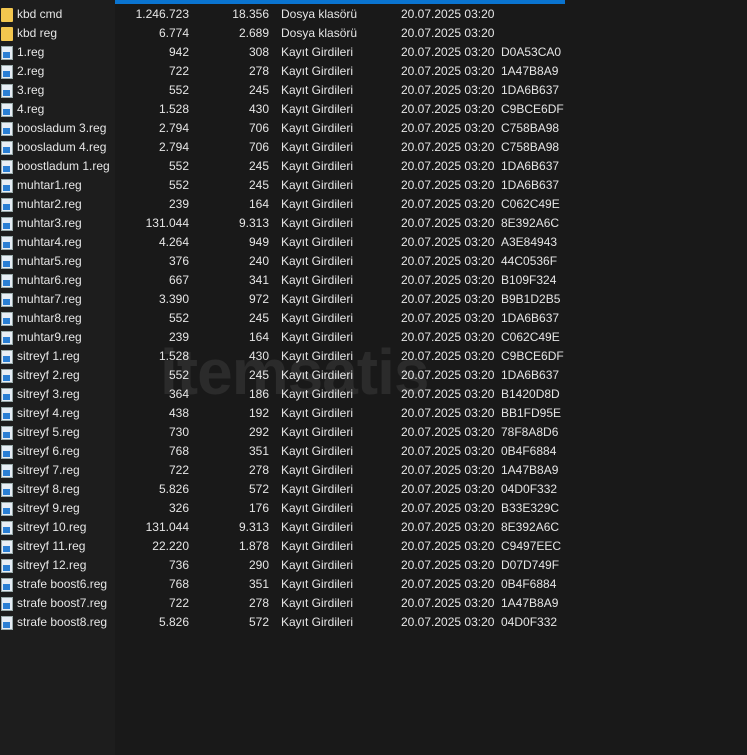 The image size is (747, 755). What do you see at coordinates (162, 14) in the screenshot?
I see `file-size: 1.246.723` at bounding box center [162, 14].